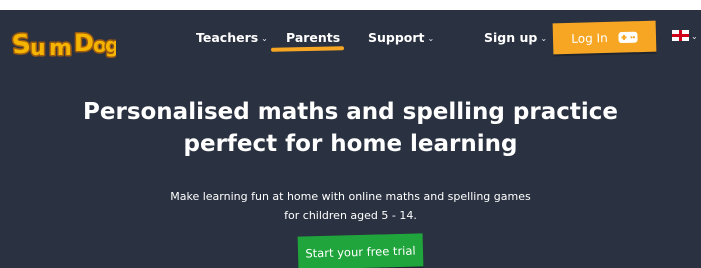 The image size is (701, 268). What do you see at coordinates (396, 37) in the screenshot?
I see `nav-support-label: Support` at bounding box center [396, 37].